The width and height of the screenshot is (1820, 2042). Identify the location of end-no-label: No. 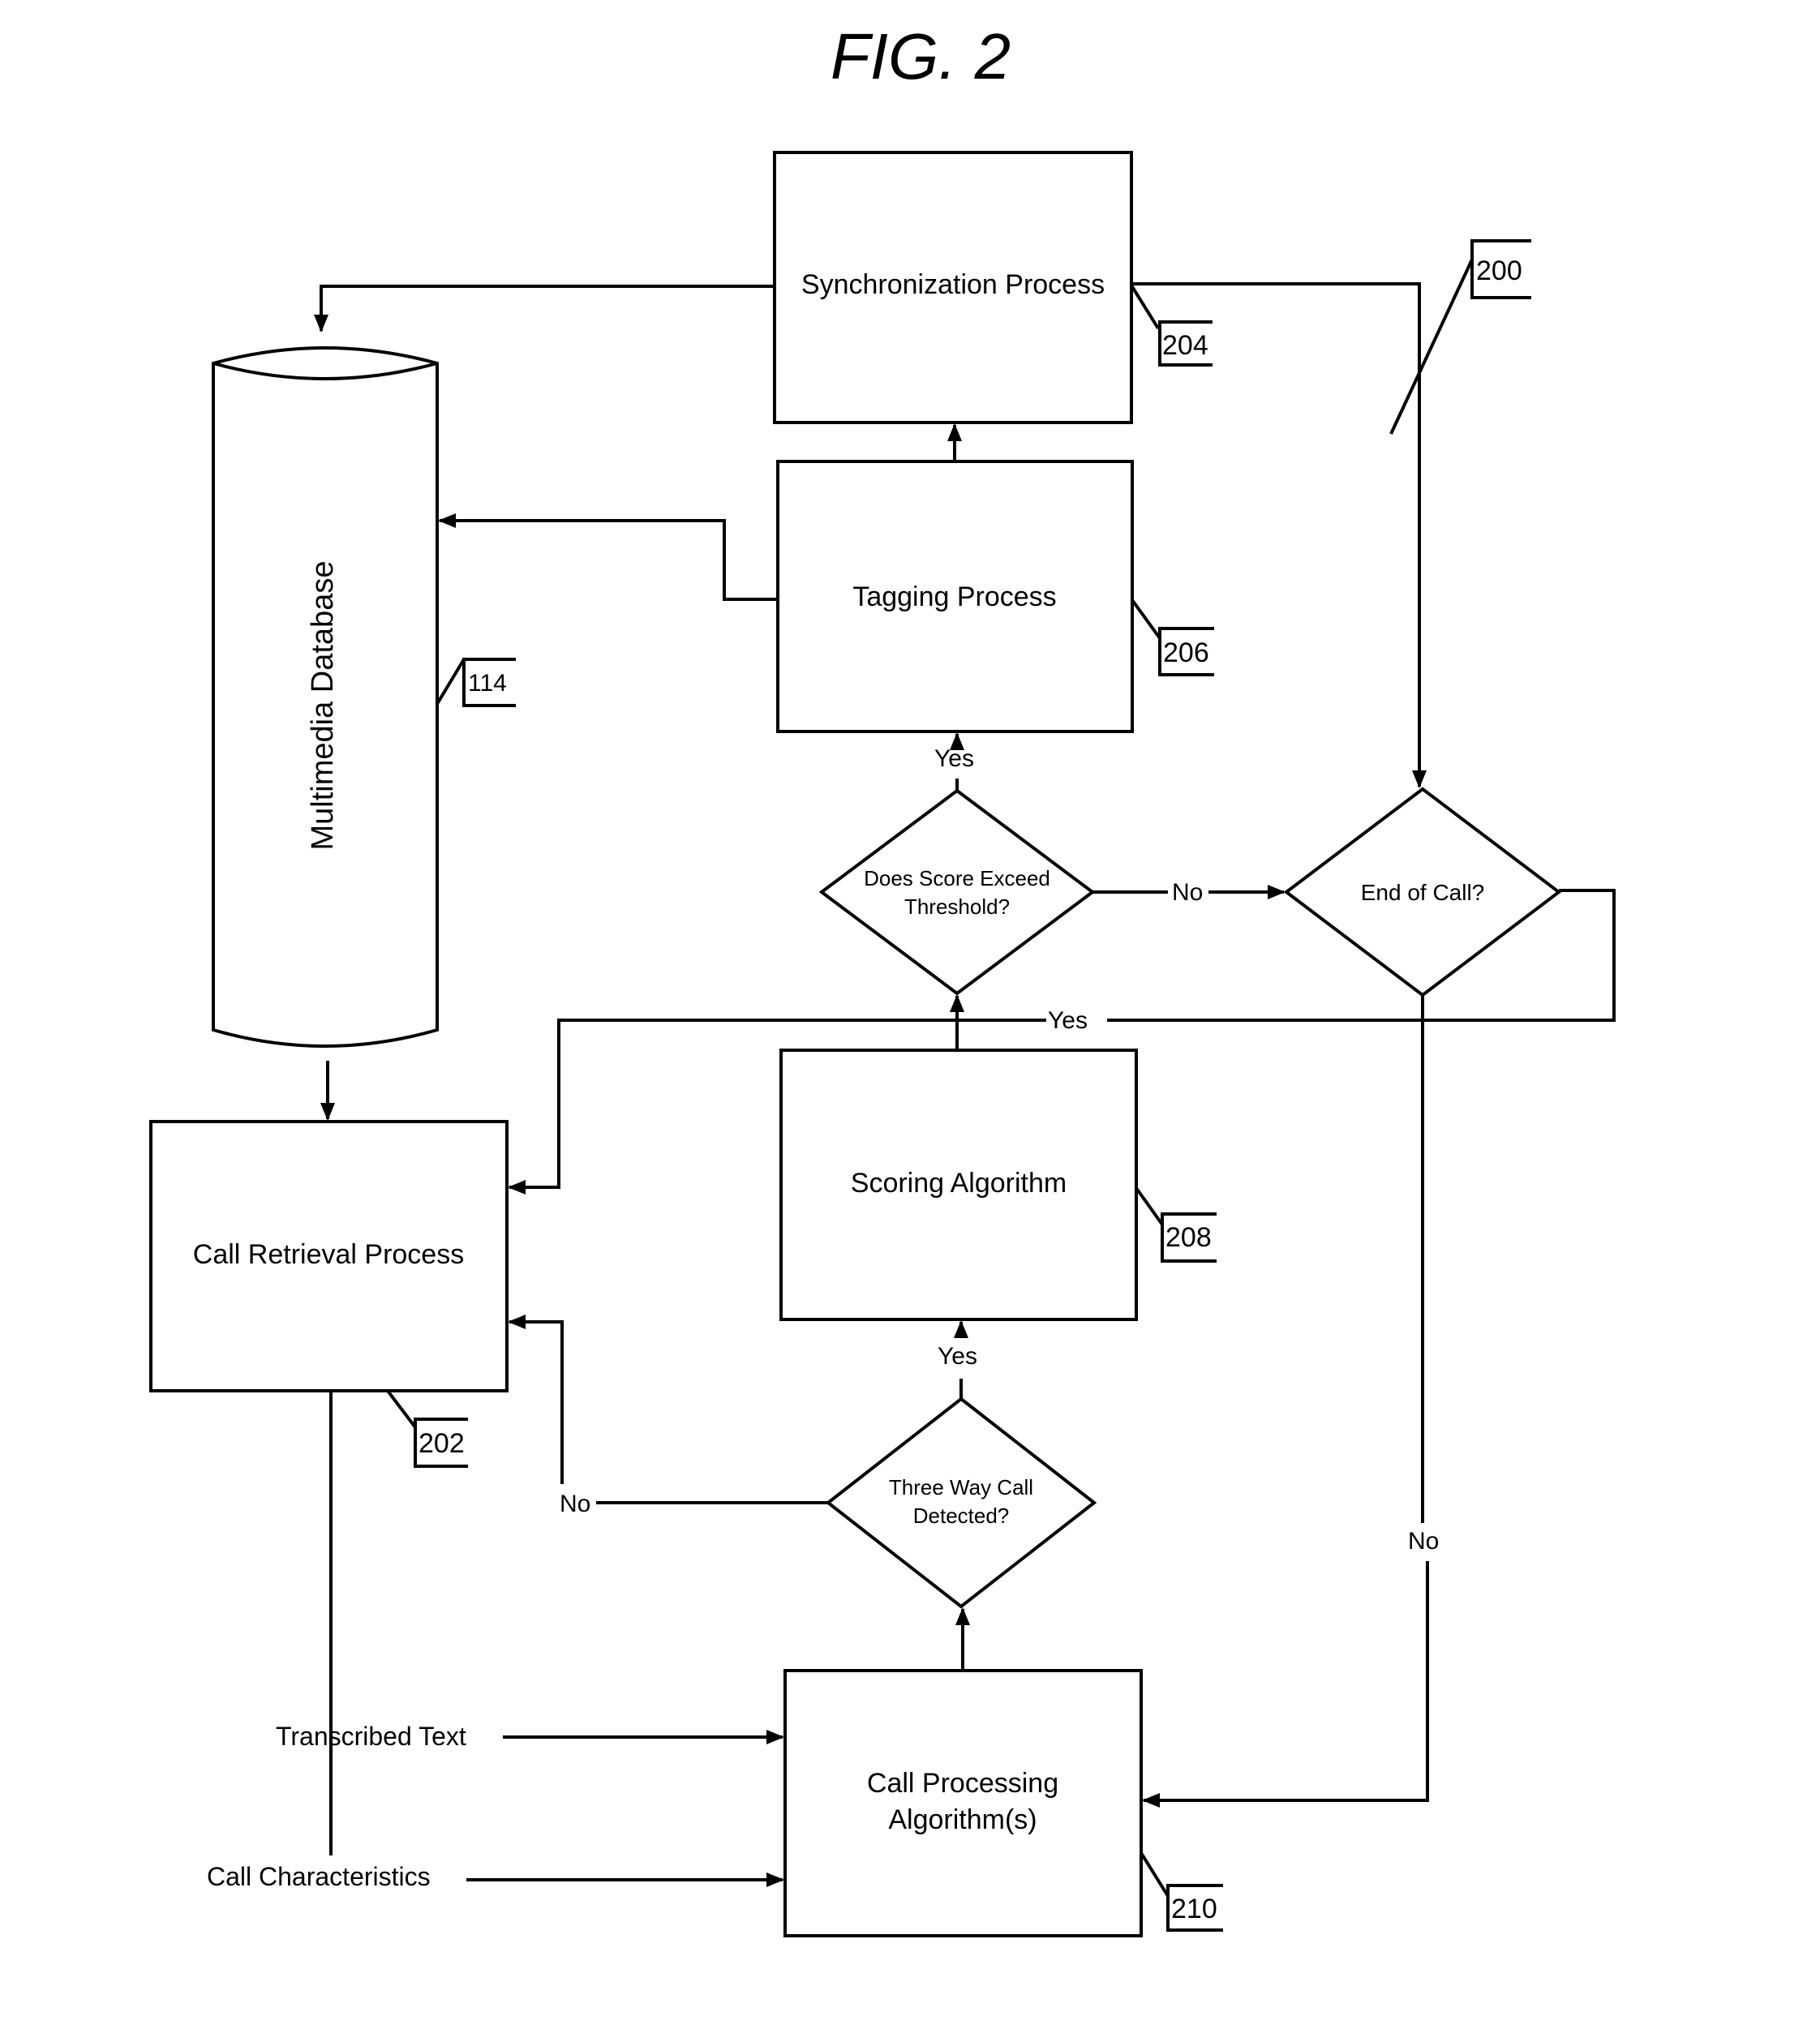
(1424, 1542).